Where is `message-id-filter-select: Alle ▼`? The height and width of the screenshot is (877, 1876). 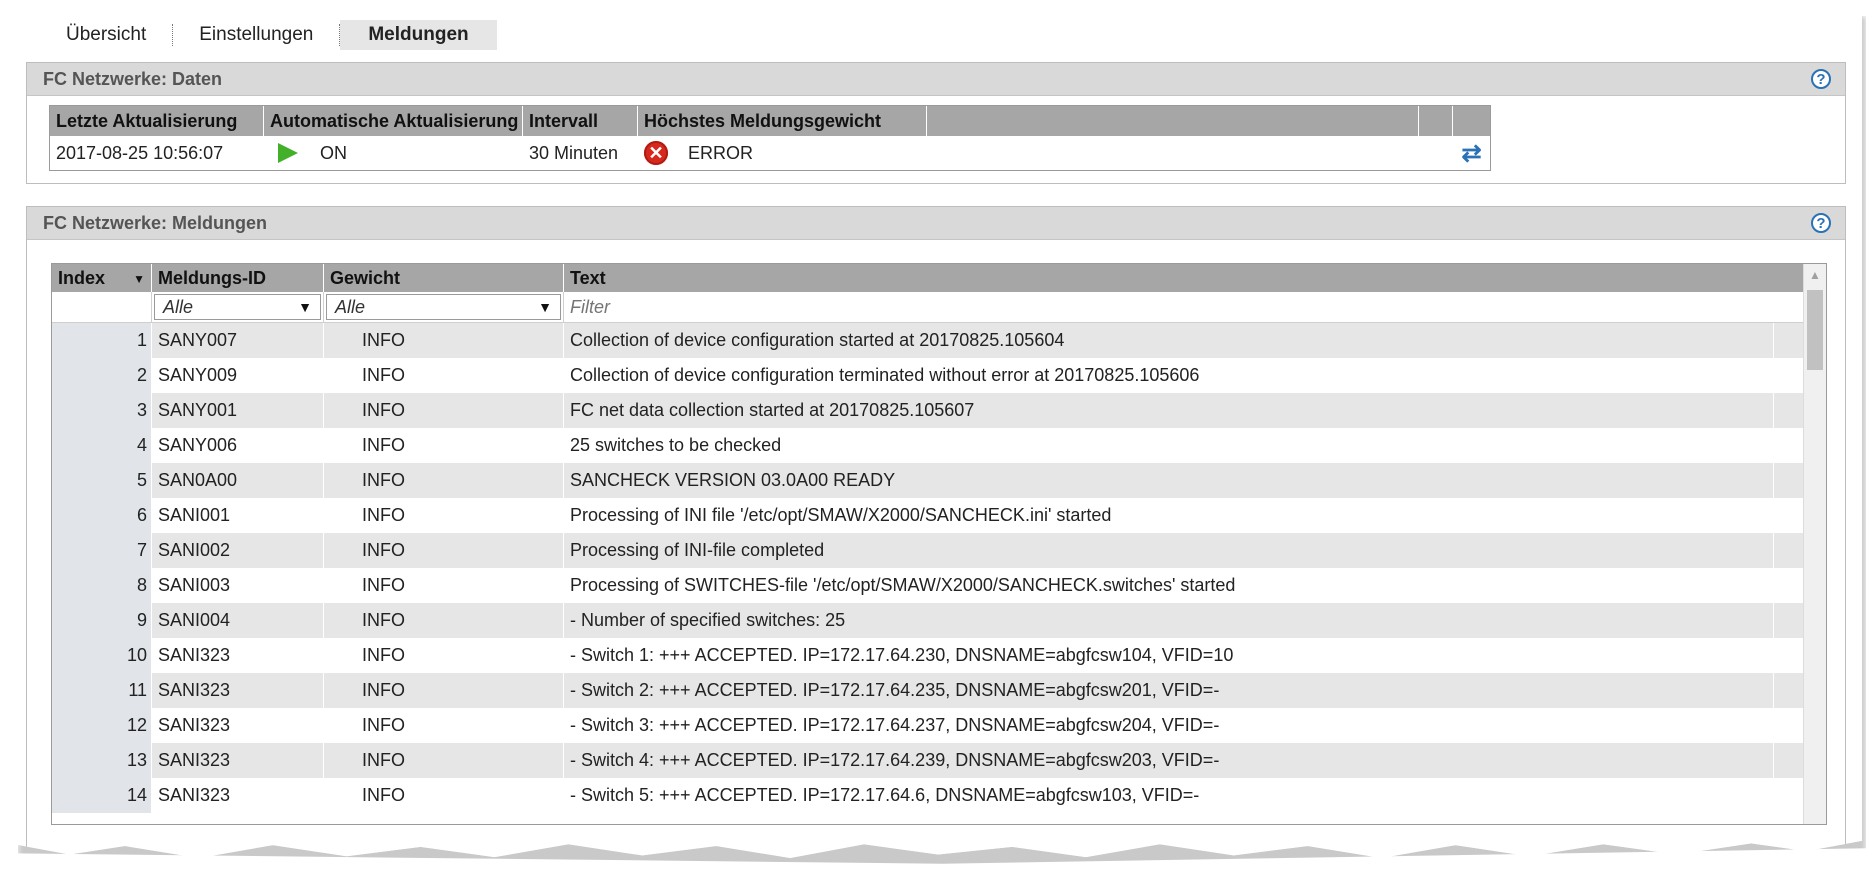
message-id-filter-select: Alle ▼ is located at coordinates (237, 307).